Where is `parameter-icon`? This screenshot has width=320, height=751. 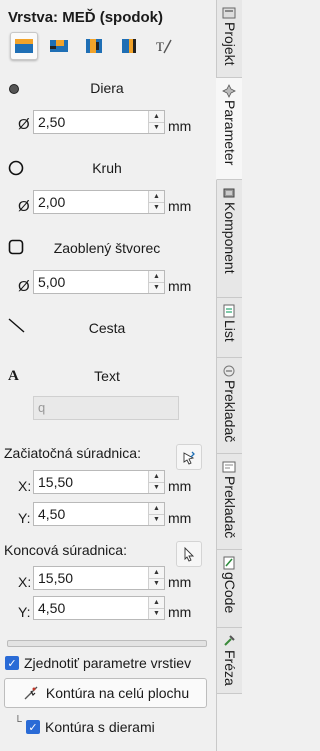 parameter-icon is located at coordinates (229, 91).